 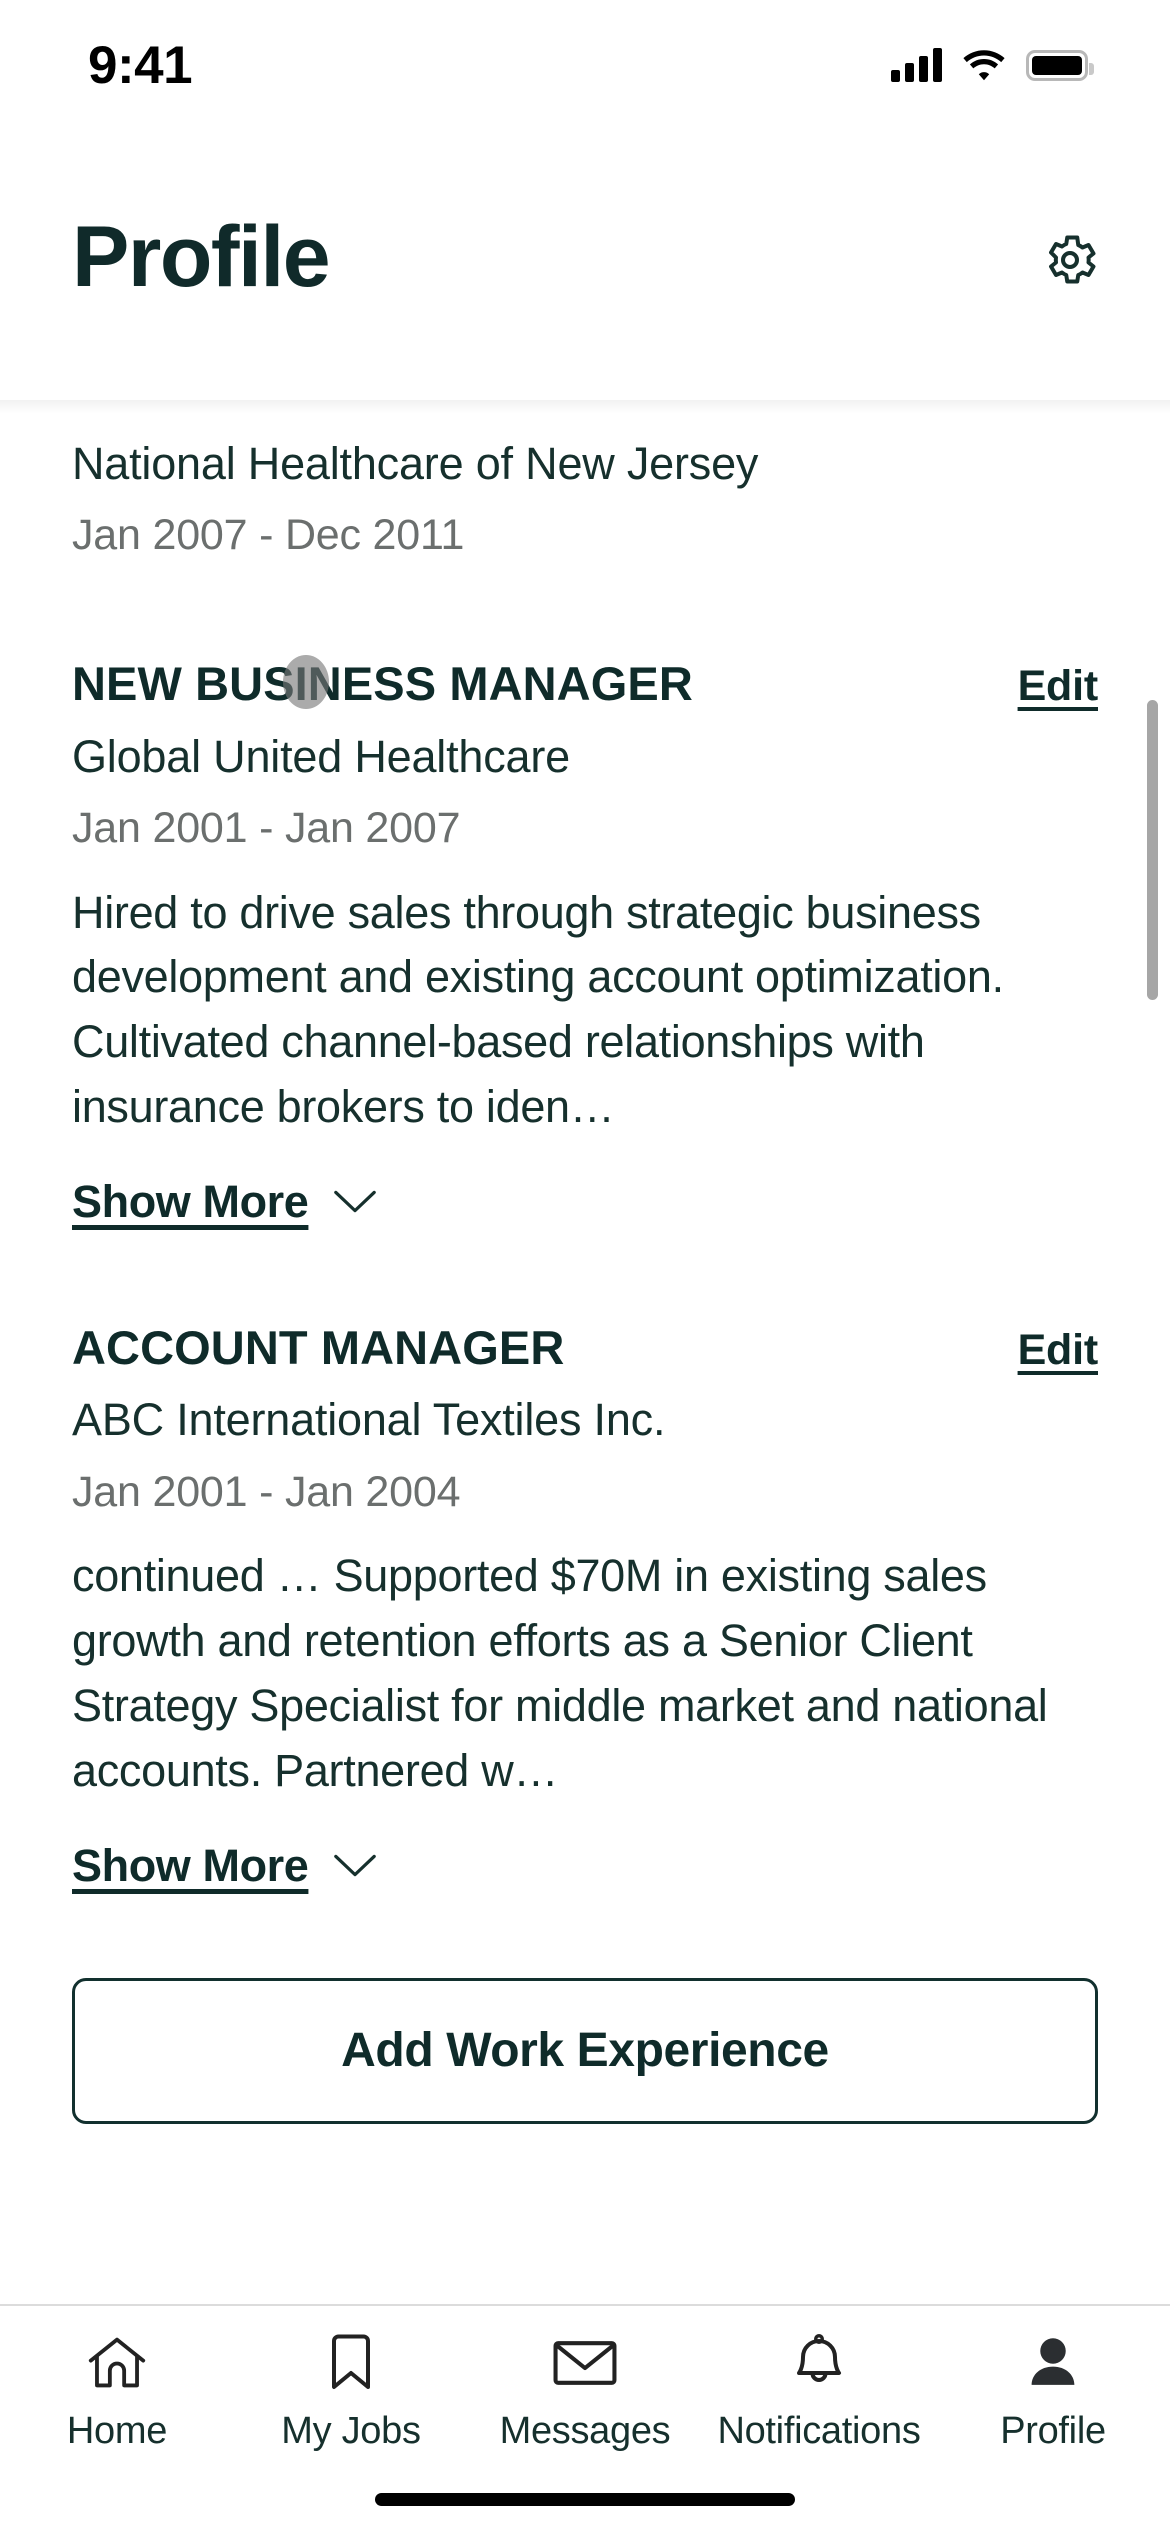 I want to click on envelope-icon, so click(x=585, y=2363).